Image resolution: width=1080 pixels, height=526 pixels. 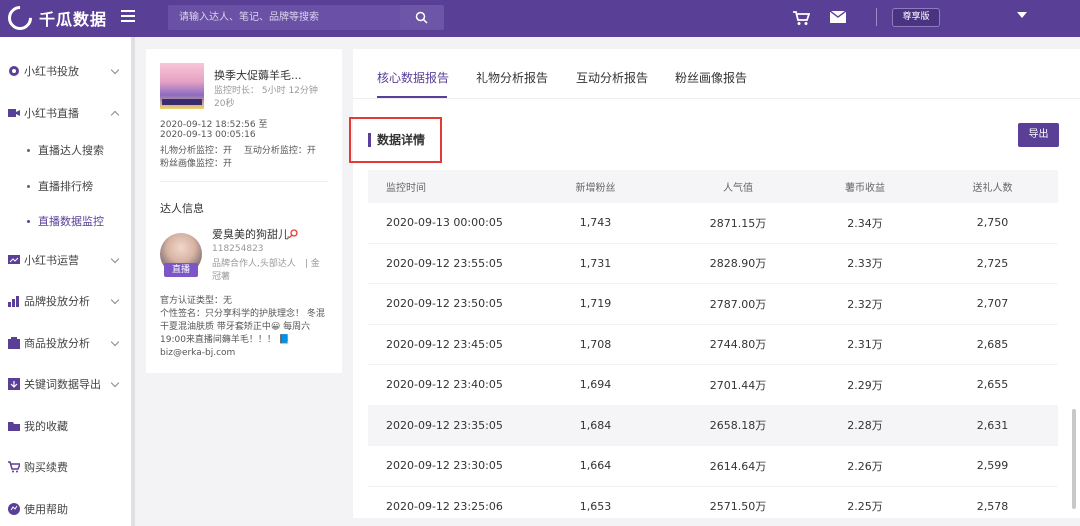 I want to click on help-icon, so click(x=14, y=509).